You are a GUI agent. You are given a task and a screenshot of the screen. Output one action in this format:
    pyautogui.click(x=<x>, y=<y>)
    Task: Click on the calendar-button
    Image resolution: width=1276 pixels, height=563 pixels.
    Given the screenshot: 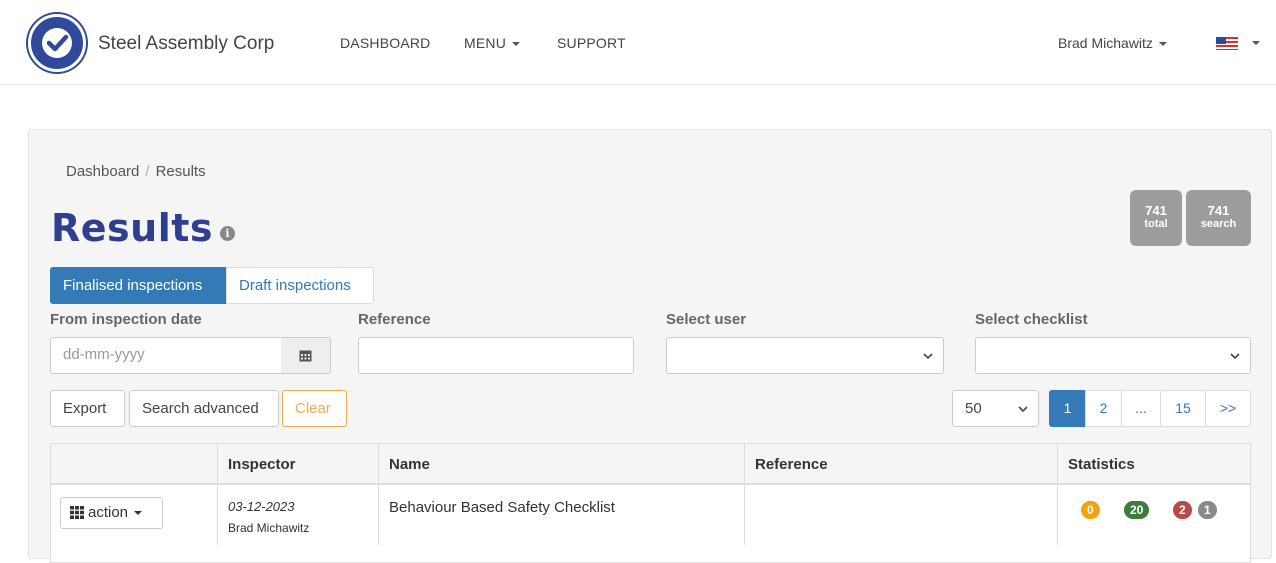 What is the action you would take?
    pyautogui.click(x=306, y=355)
    